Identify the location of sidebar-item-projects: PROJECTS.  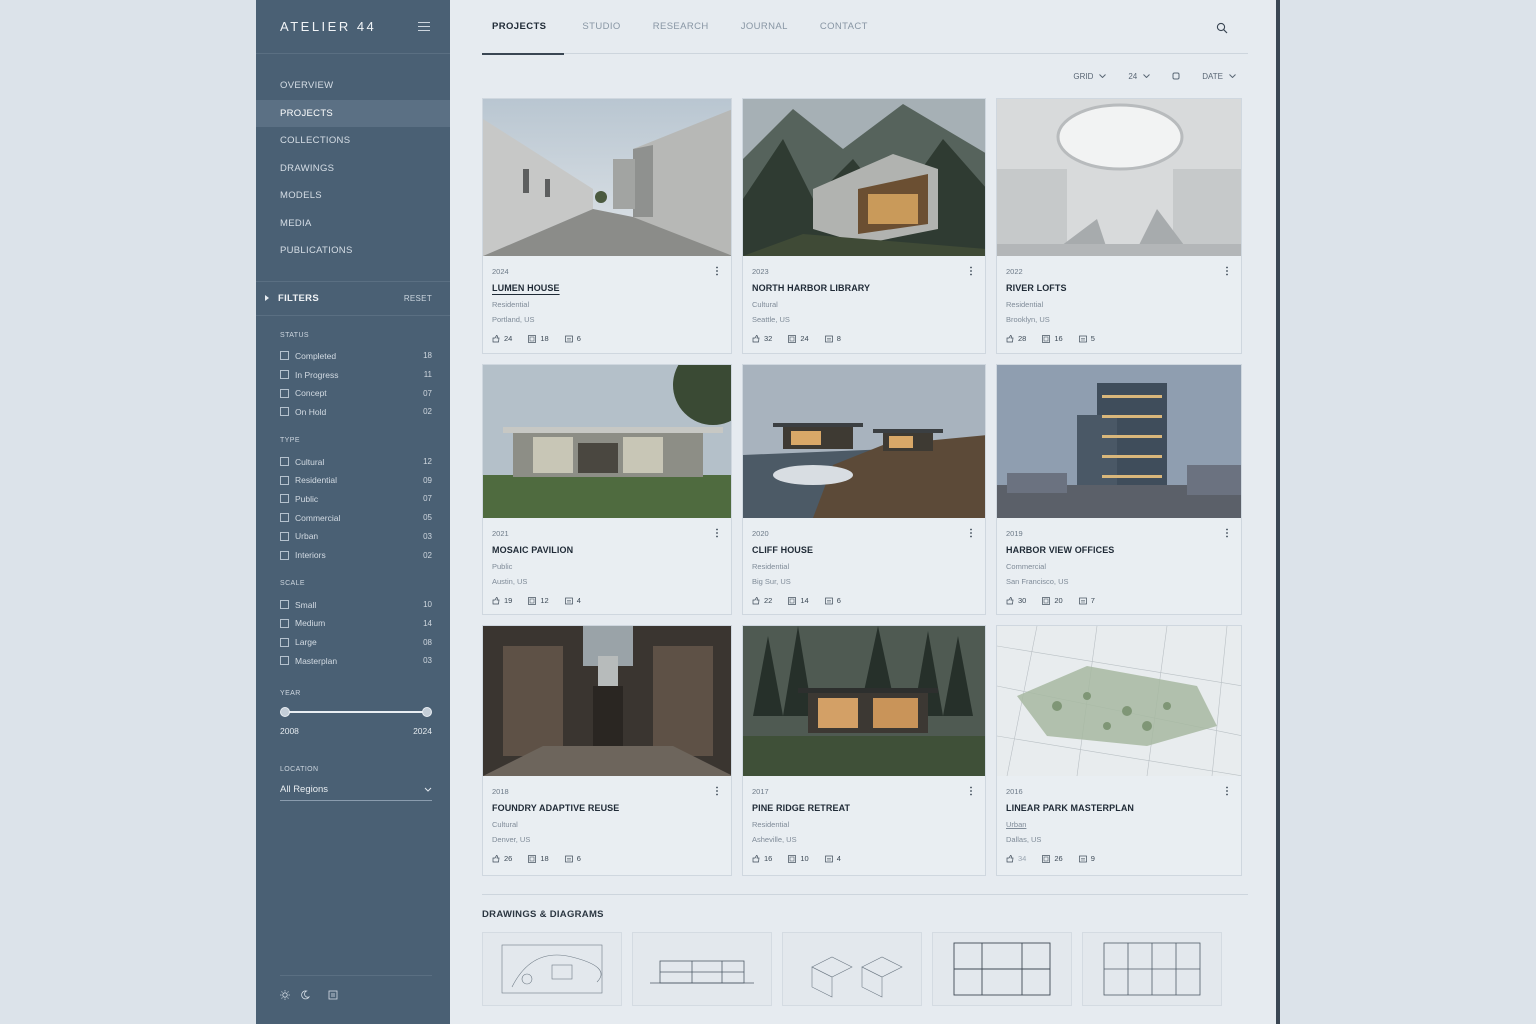
(353, 113).